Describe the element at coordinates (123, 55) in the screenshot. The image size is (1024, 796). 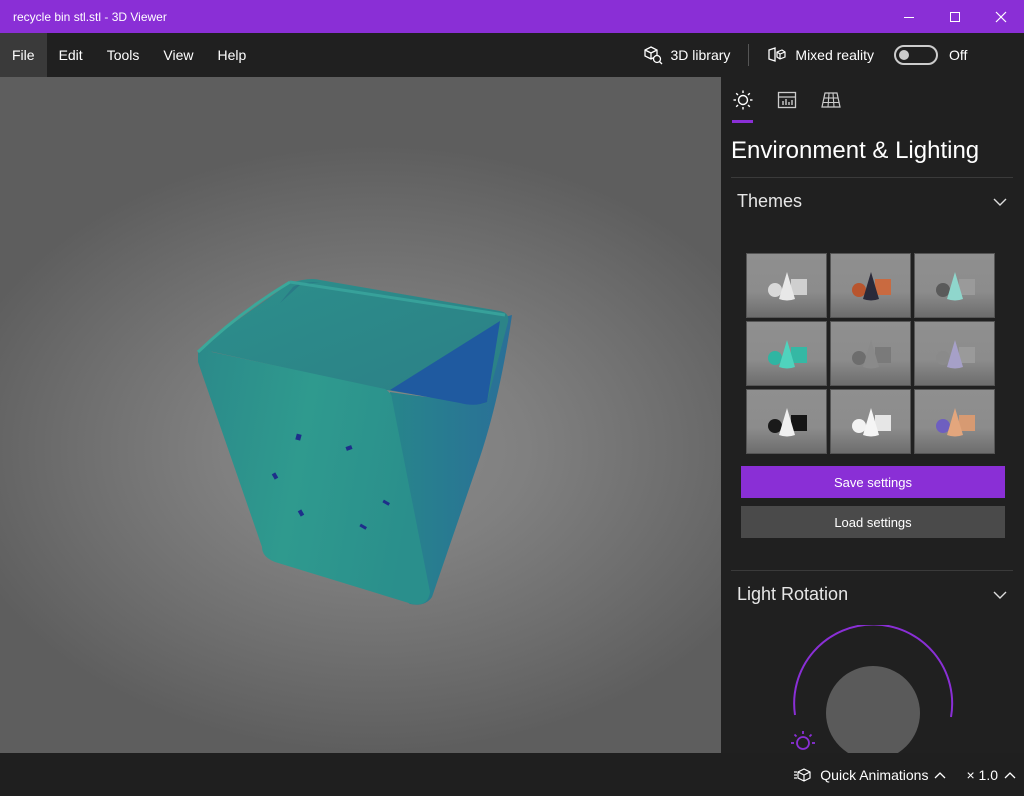
I see `menu-tools: Tools` at that location.